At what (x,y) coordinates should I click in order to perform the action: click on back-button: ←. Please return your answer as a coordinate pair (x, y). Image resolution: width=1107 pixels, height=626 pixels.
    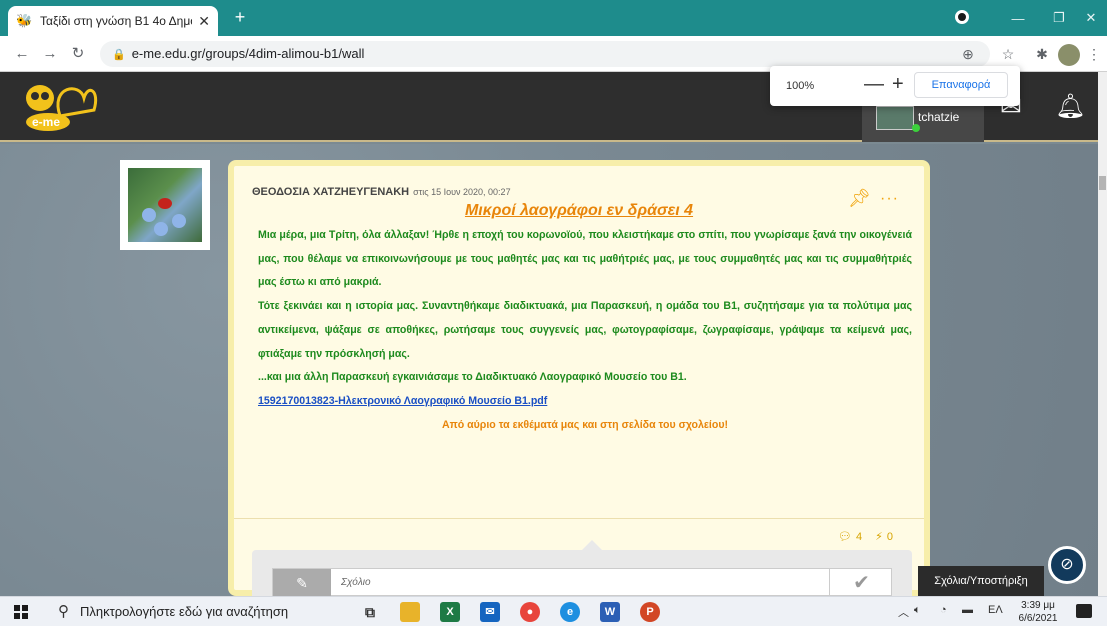
    Looking at the image, I should click on (22, 54).